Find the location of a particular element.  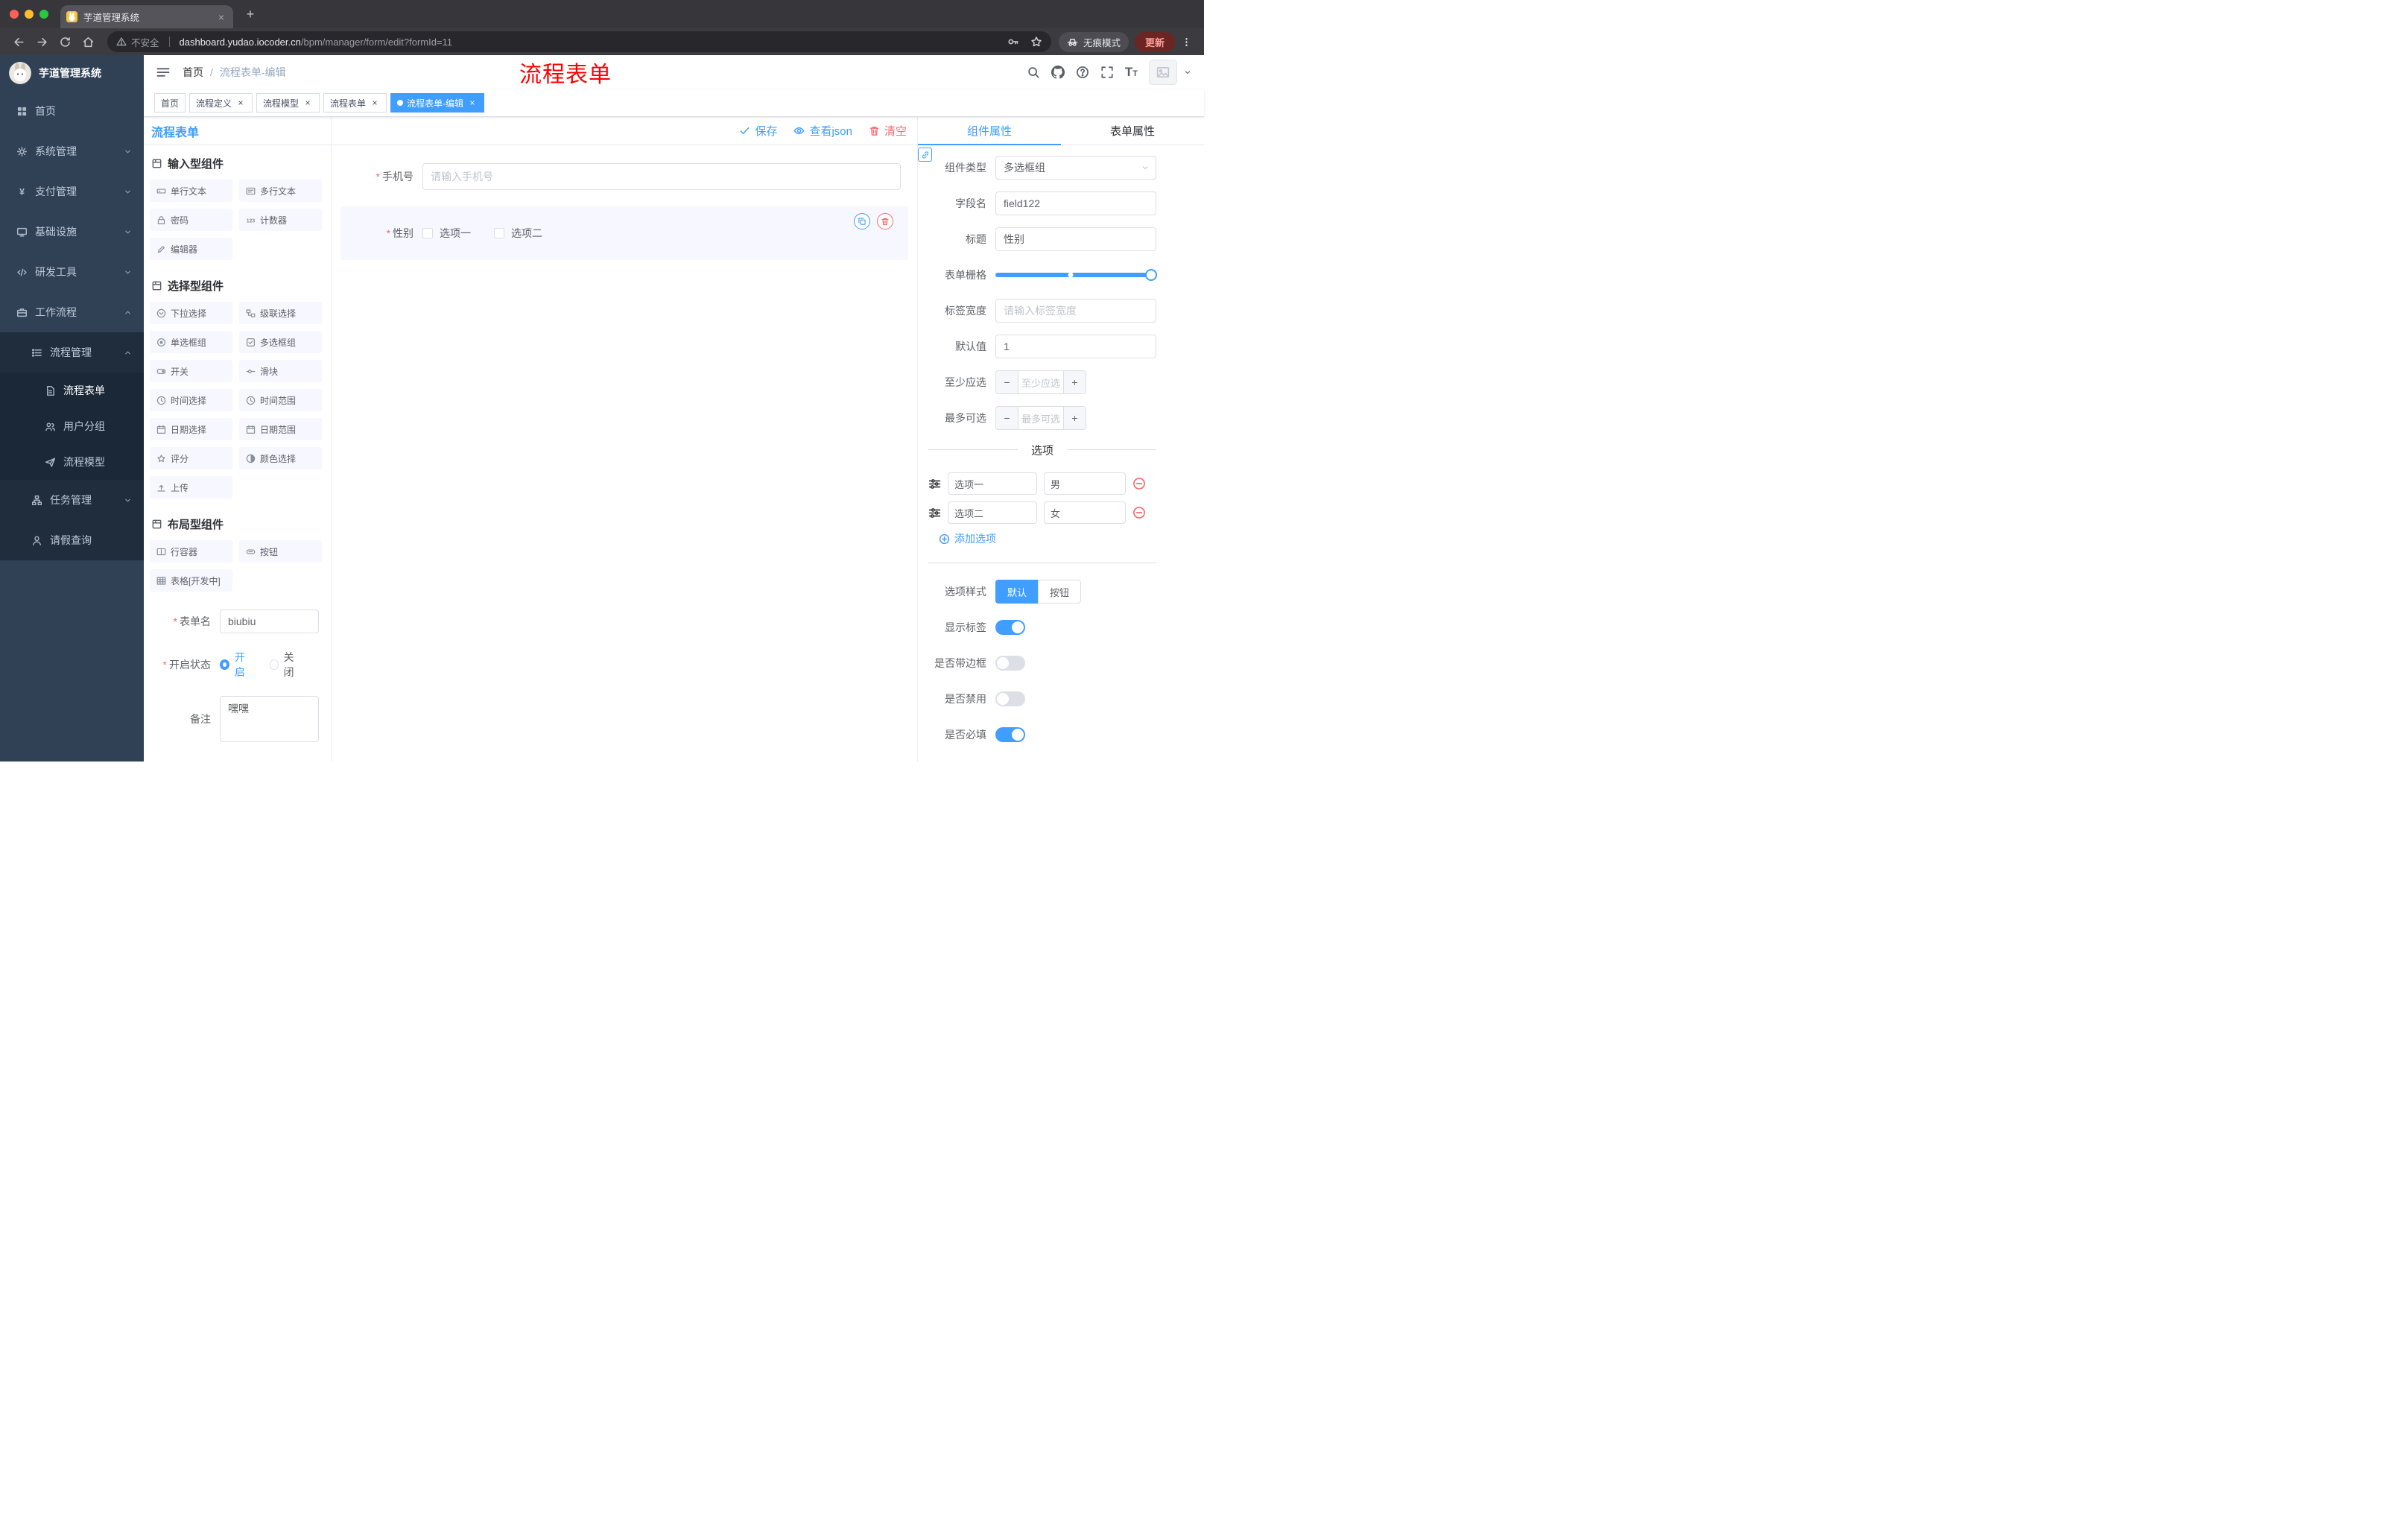

default-value-input is located at coordinates (1075, 347).